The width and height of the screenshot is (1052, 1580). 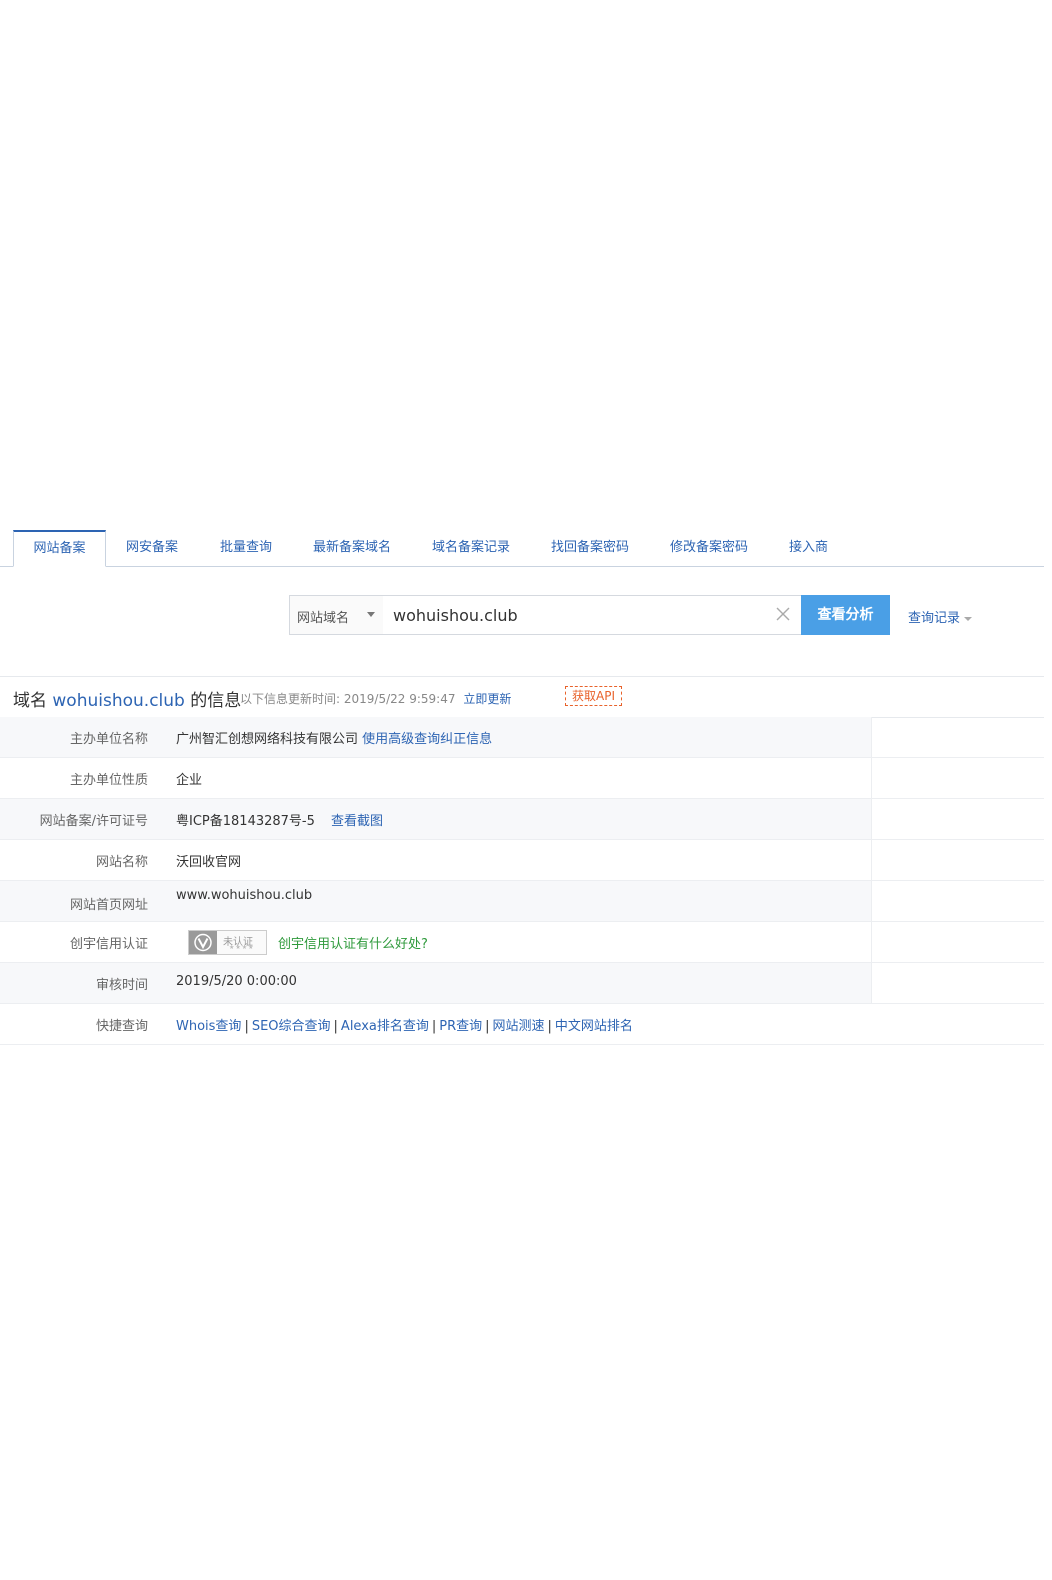 I want to click on table-row: 网站首页网址 www.wohuishou.club, so click(x=522, y=901).